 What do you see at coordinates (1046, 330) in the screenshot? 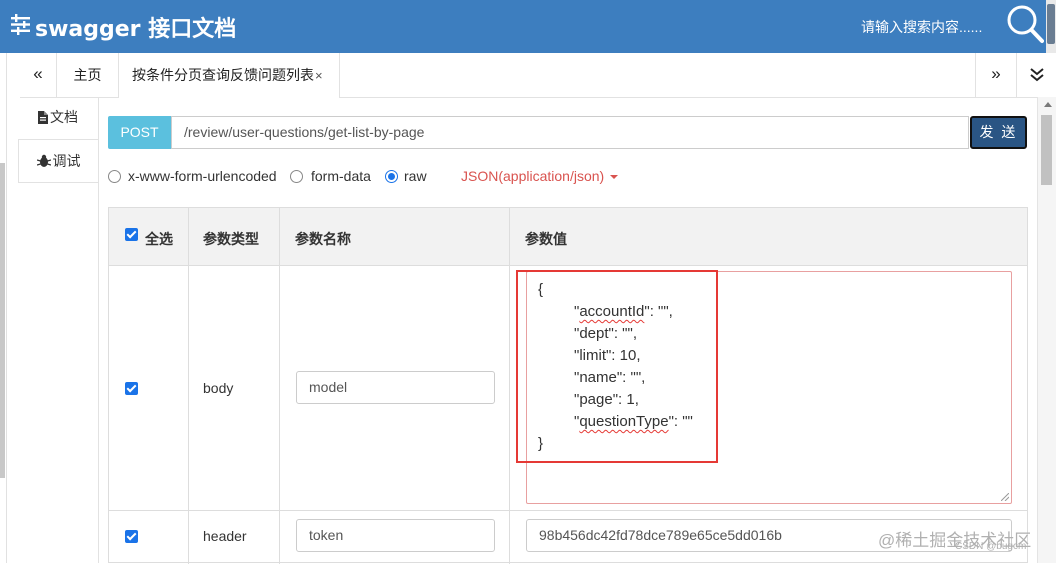
I see `vertical-scrollbar` at bounding box center [1046, 330].